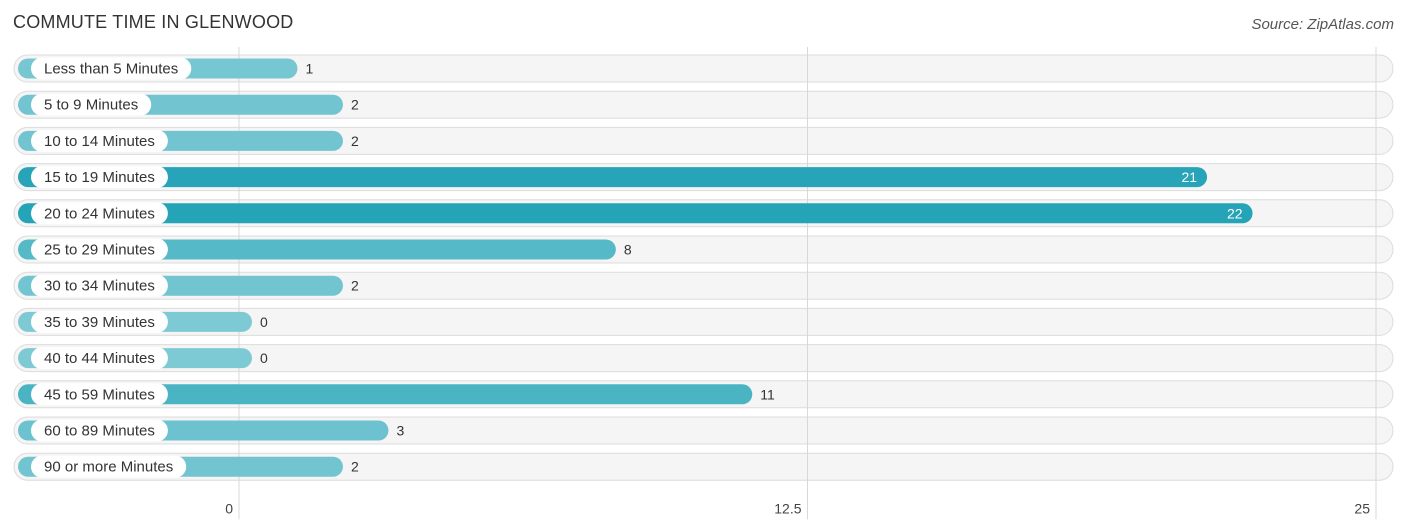 This screenshot has width=1406, height=523. Describe the element at coordinates (1235, 213) in the screenshot. I see `value-label: 22` at that location.